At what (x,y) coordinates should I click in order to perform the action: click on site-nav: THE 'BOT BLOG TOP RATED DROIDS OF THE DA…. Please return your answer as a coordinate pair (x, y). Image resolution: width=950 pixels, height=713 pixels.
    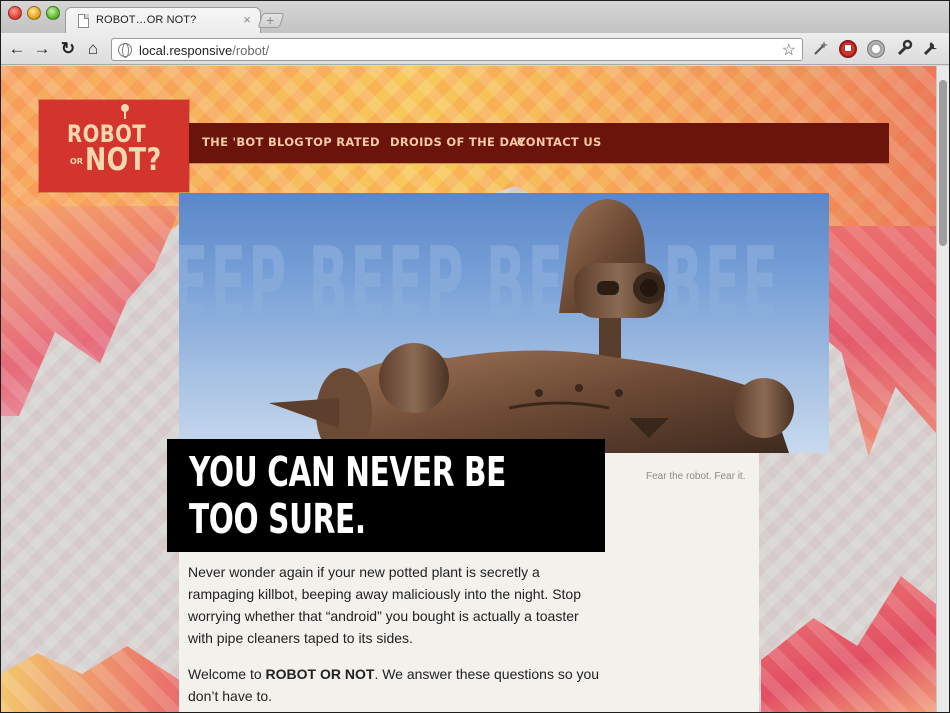
    Looking at the image, I should click on (534, 143).